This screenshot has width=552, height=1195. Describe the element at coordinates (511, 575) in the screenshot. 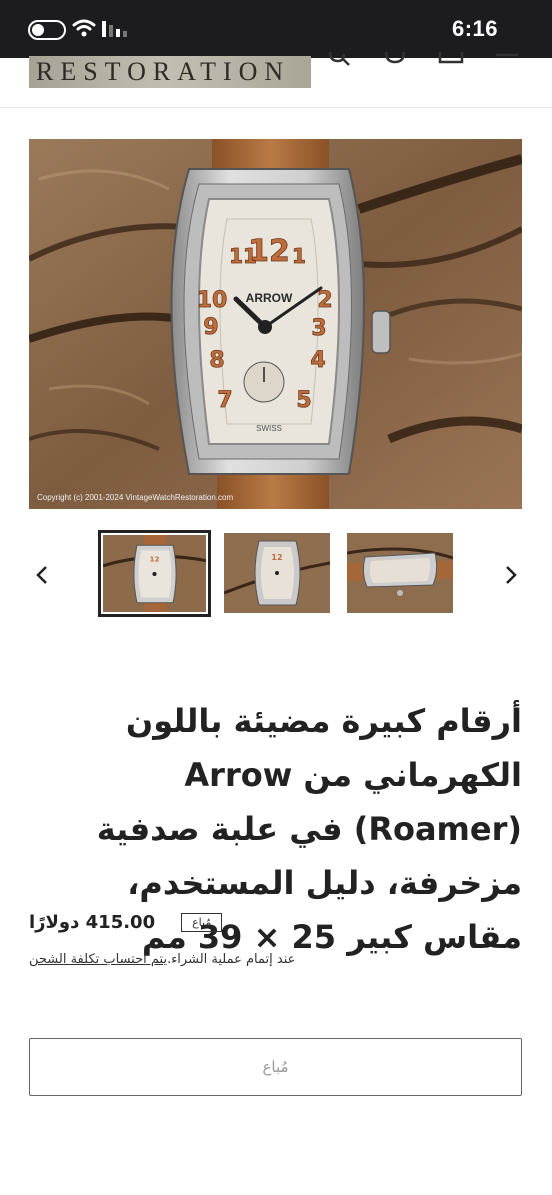

I see `chevron-right-icon` at that location.